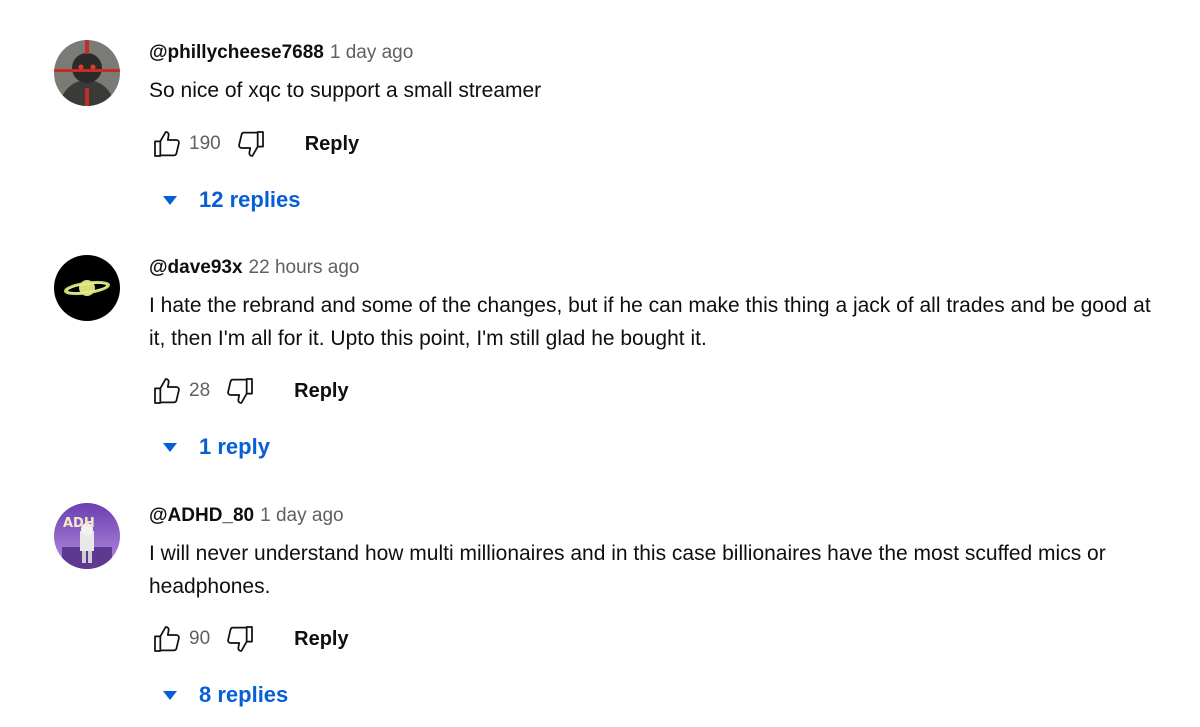 Image resolution: width=1200 pixels, height=727 pixels. What do you see at coordinates (659, 516) in the screenshot?
I see `comment-header: @ADHD_80 1 day ago` at bounding box center [659, 516].